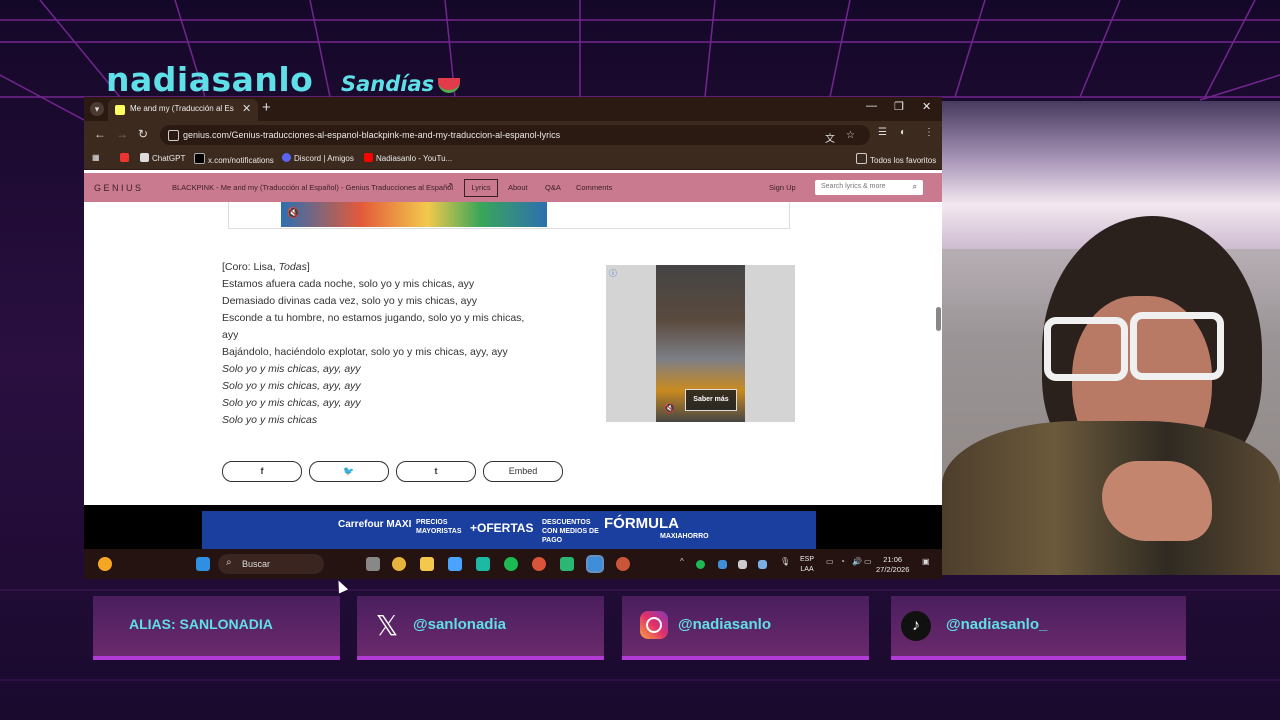 This screenshot has height=720, width=1280. What do you see at coordinates (100, 134) in the screenshot?
I see `back-icon: ←` at bounding box center [100, 134].